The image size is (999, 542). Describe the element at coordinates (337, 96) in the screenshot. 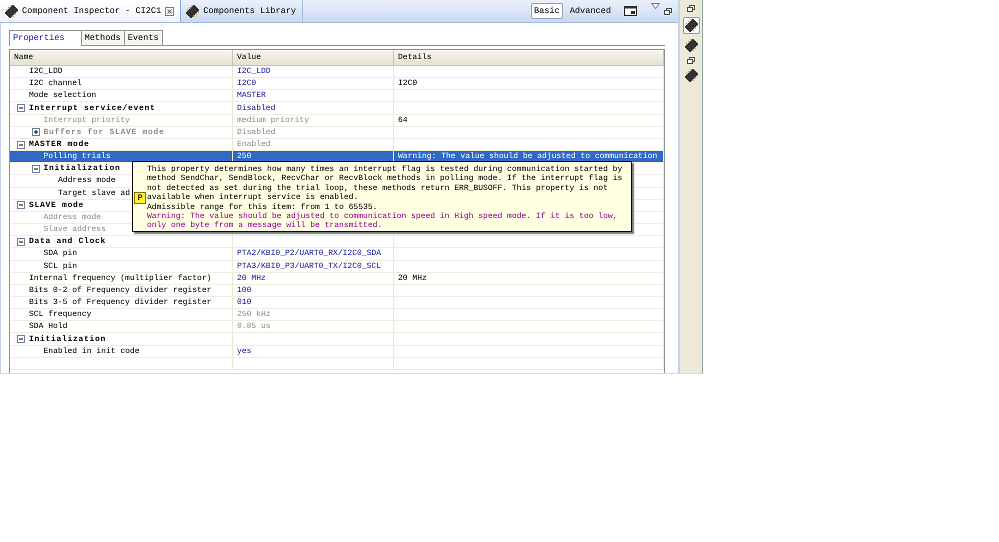

I see `table-row: Mode selection MASTER` at that location.